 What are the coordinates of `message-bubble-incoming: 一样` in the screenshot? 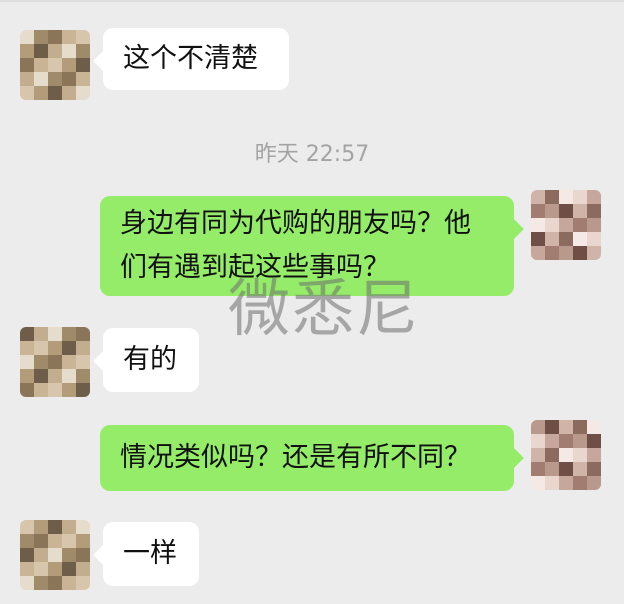 It's located at (146, 554).